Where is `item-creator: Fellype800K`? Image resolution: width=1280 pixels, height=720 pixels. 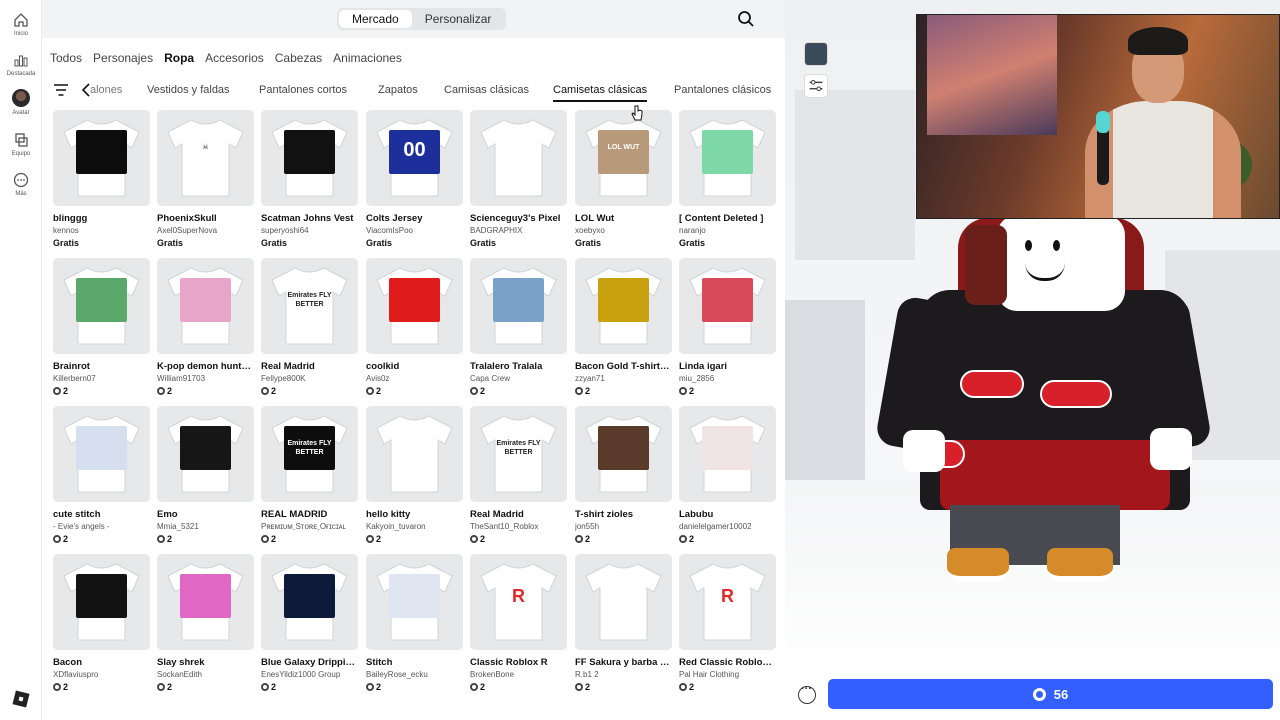 item-creator: Fellype800K is located at coordinates (309, 378).